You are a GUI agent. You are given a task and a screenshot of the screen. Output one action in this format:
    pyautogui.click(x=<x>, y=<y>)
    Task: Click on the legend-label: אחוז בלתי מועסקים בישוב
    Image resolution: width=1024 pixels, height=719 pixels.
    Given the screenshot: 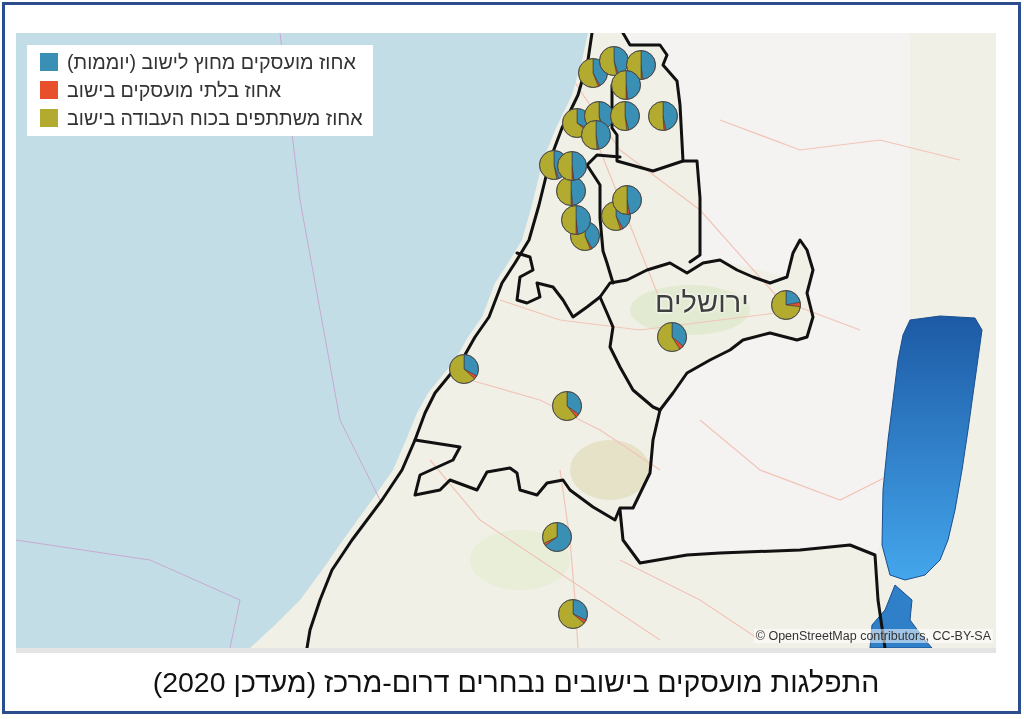 What is the action you would take?
    pyautogui.click(x=174, y=90)
    